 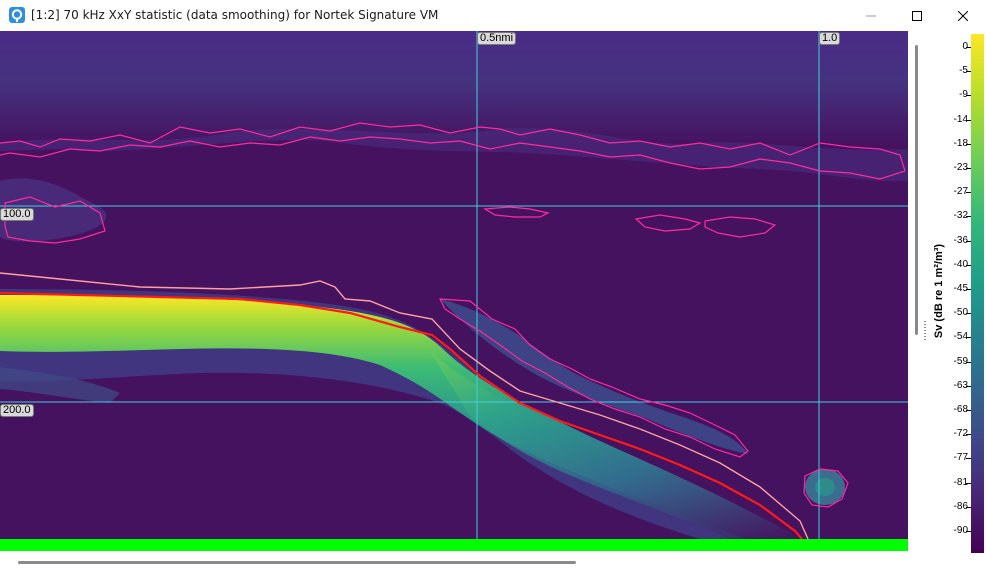 What do you see at coordinates (960, 288) in the screenshot?
I see `colorbar-tick-label: -45` at bounding box center [960, 288].